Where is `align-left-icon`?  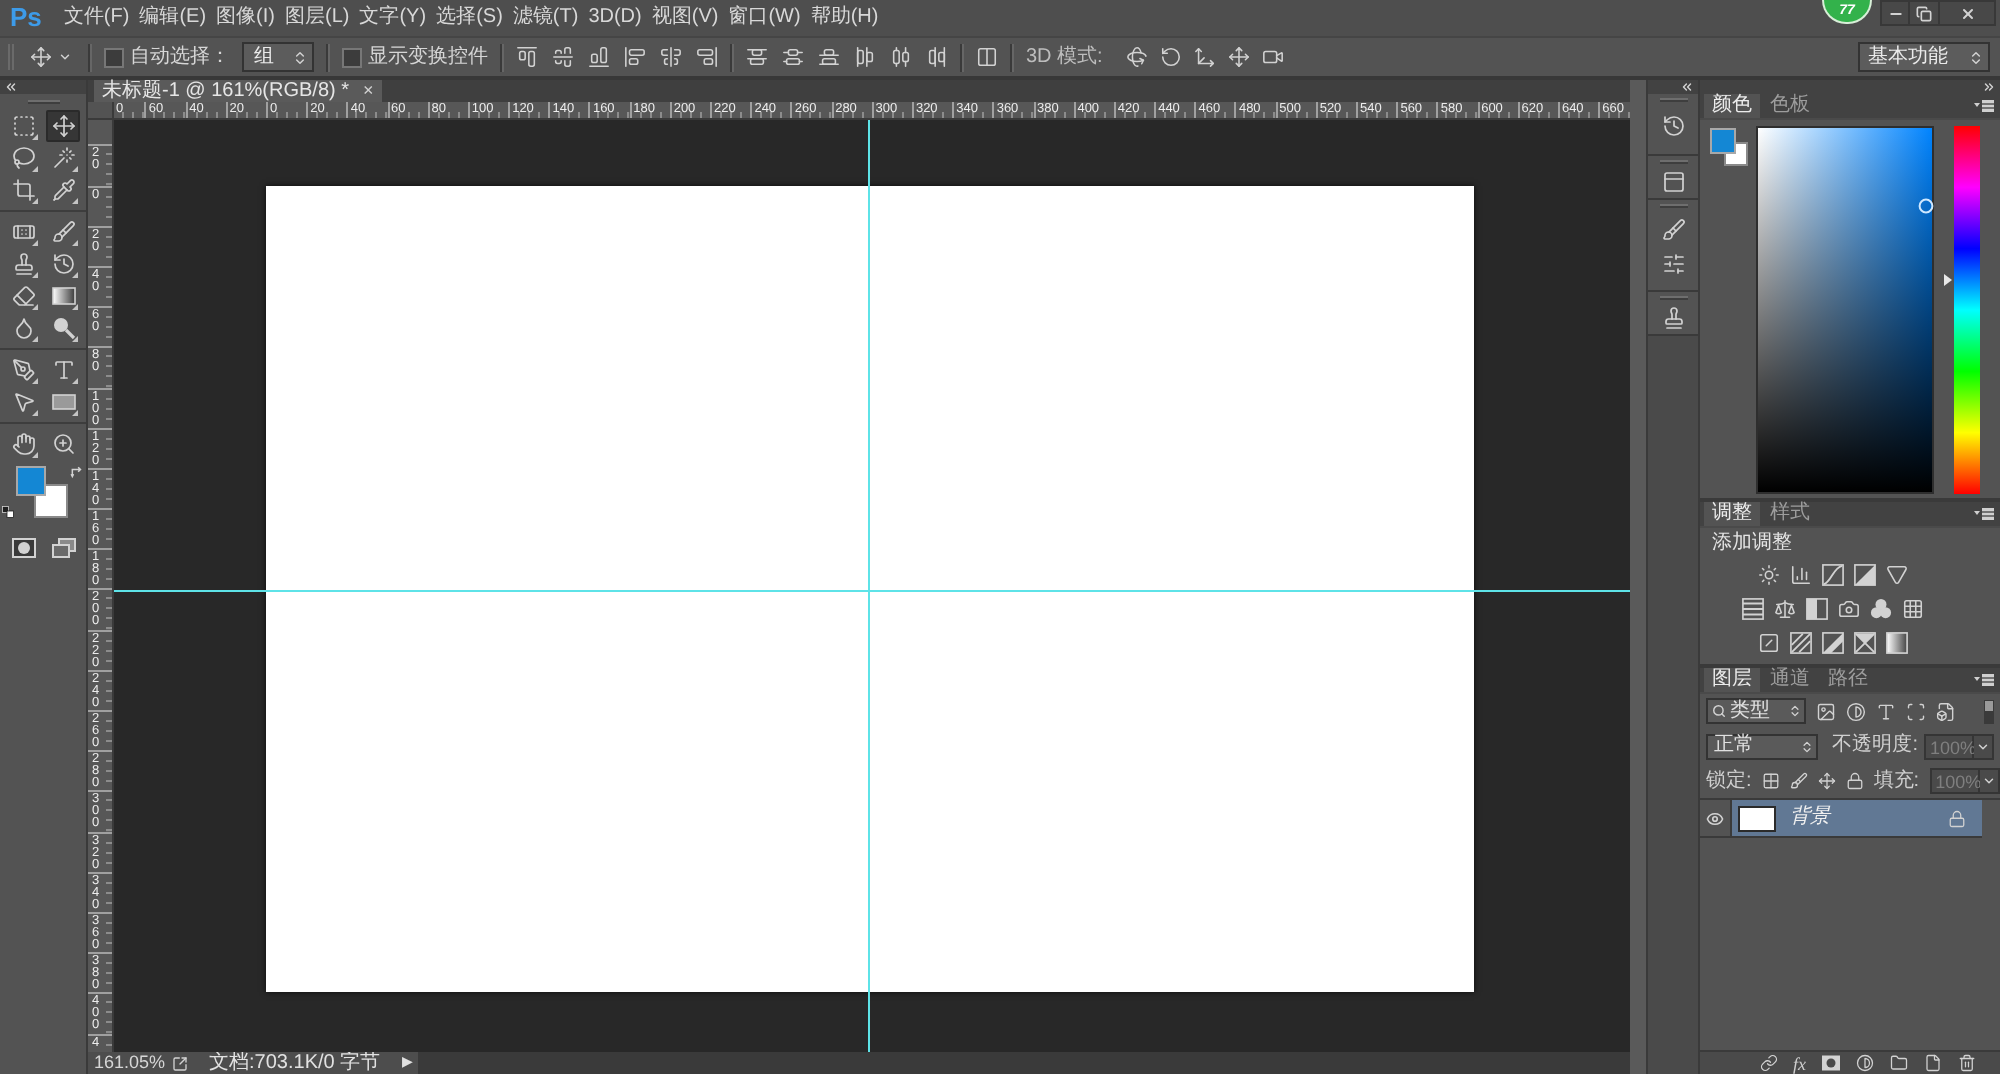 align-left-icon is located at coordinates (635, 57).